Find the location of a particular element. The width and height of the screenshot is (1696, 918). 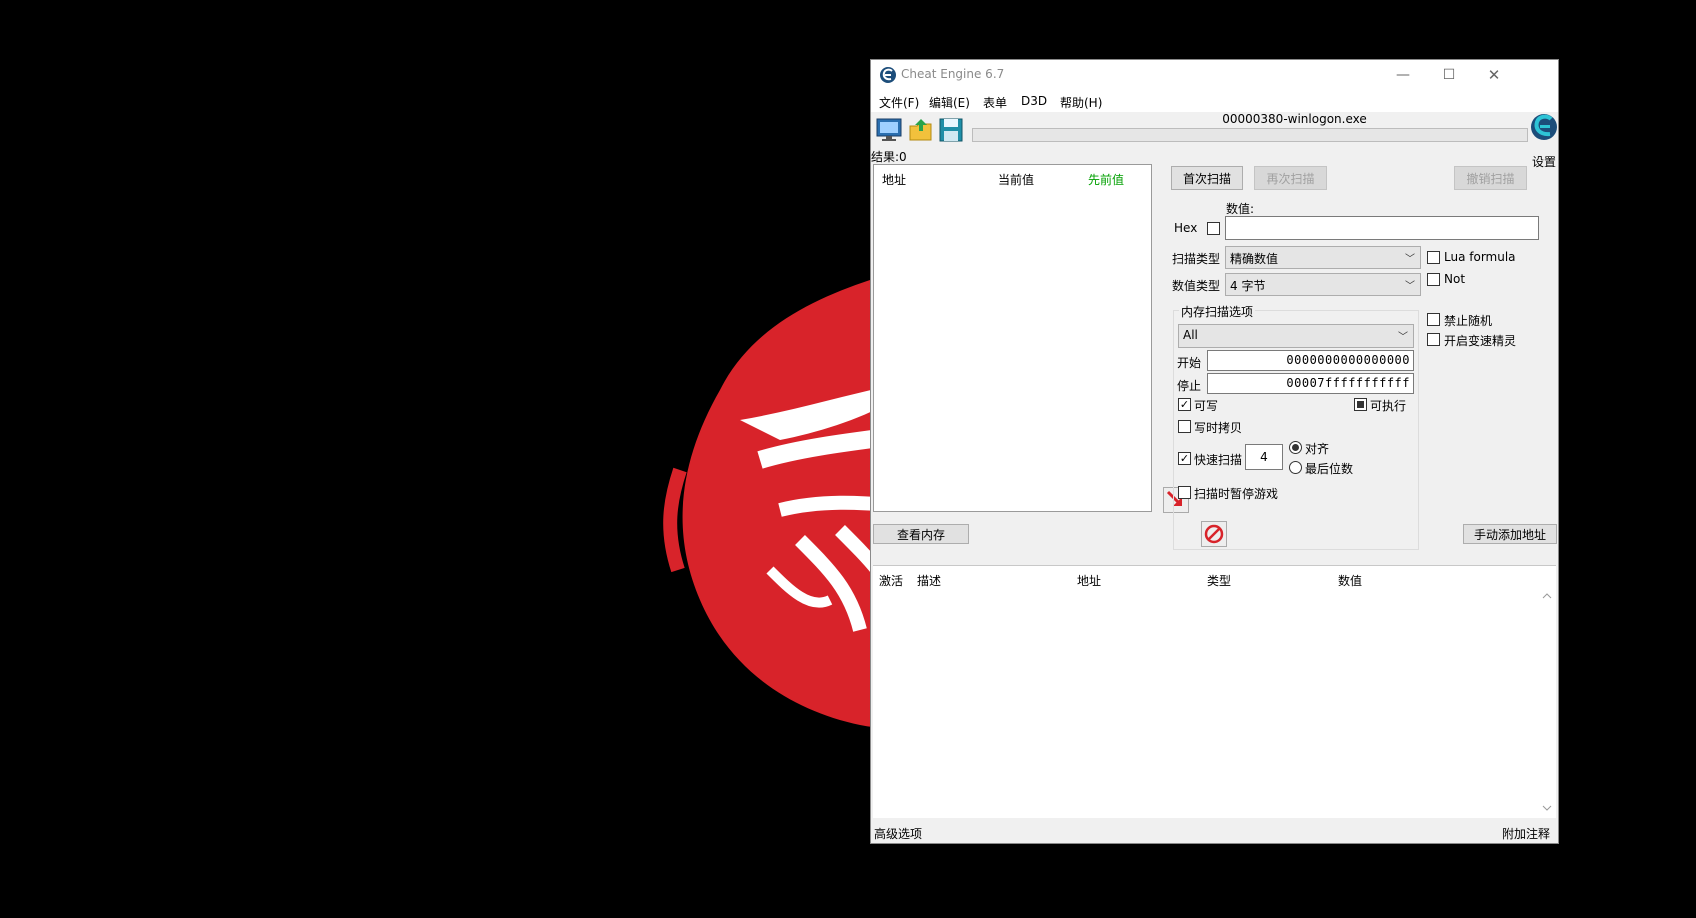

memory-region-select: All ﹀ is located at coordinates (1296, 336).